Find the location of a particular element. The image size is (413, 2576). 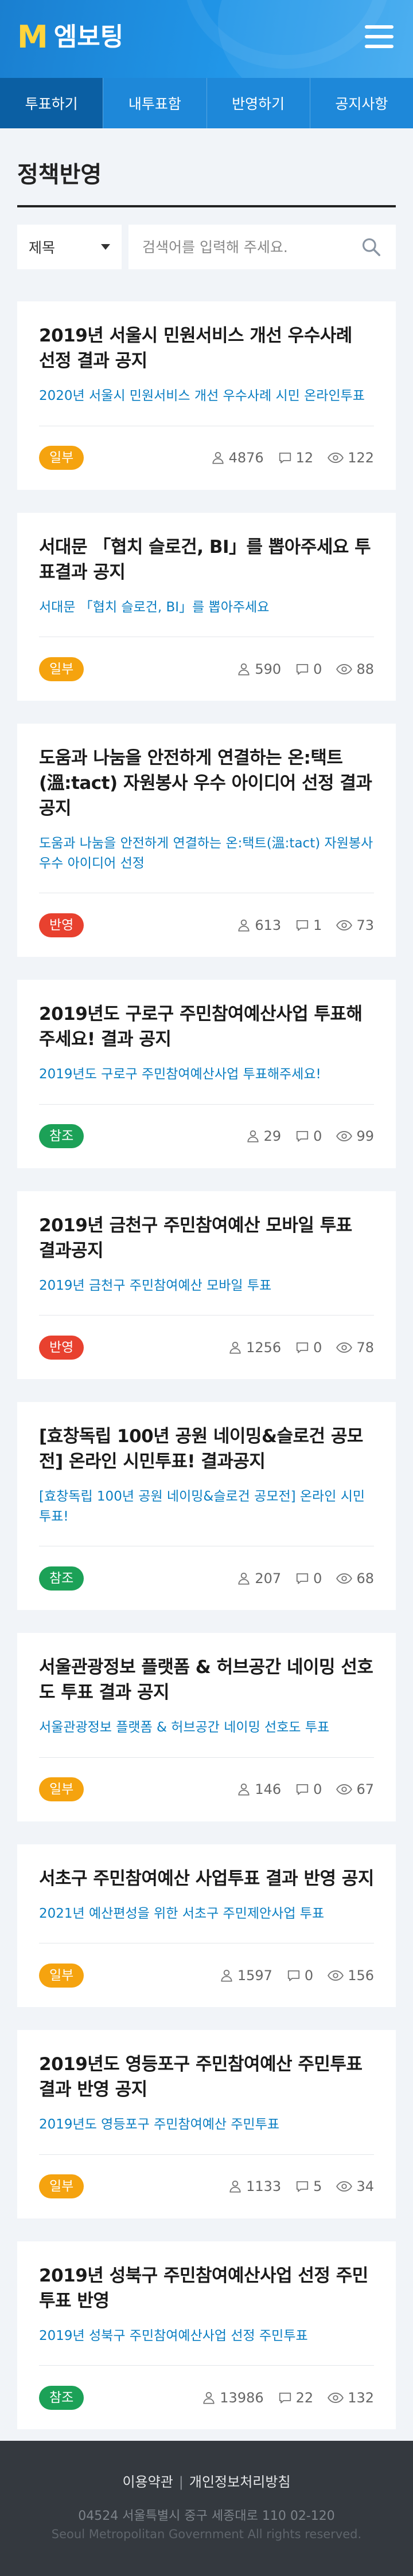

card-subtitle: 2019년 금천구 주민참여예산 모바일 투표 is located at coordinates (206, 1286).